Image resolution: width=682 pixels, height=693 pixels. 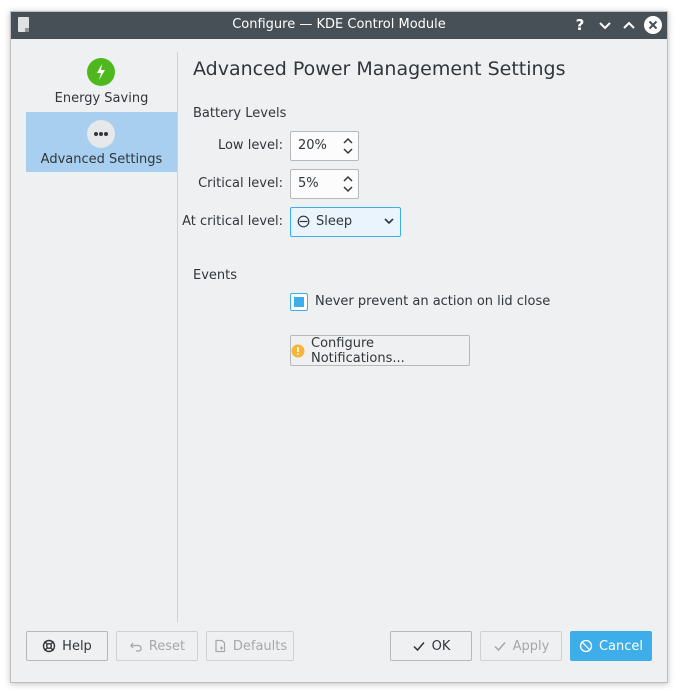 I want to click on chevron-down-icon, so click(x=389, y=223).